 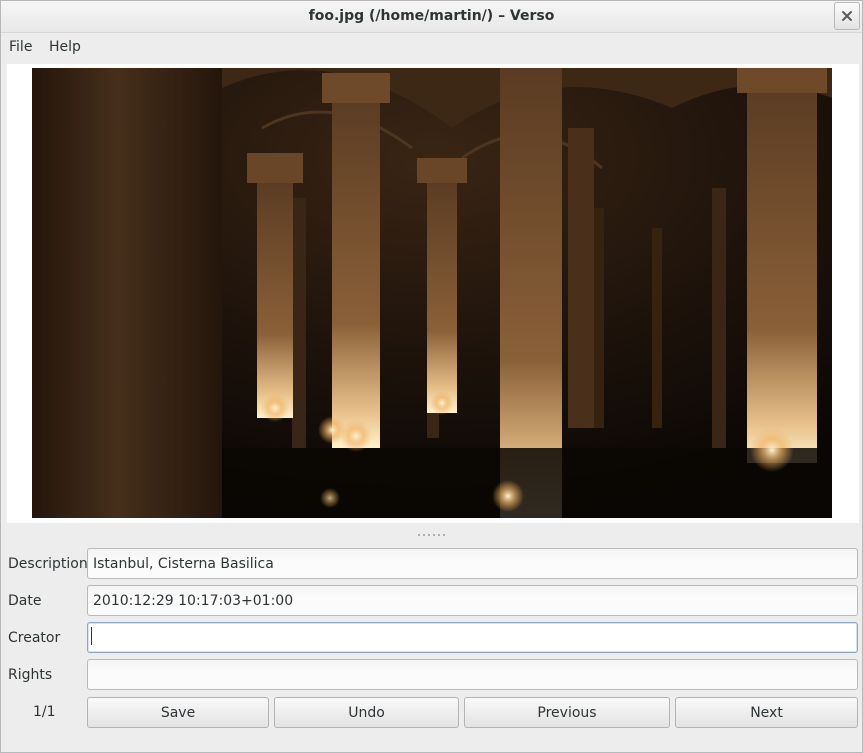 I want to click on close-icon, so click(x=847, y=16).